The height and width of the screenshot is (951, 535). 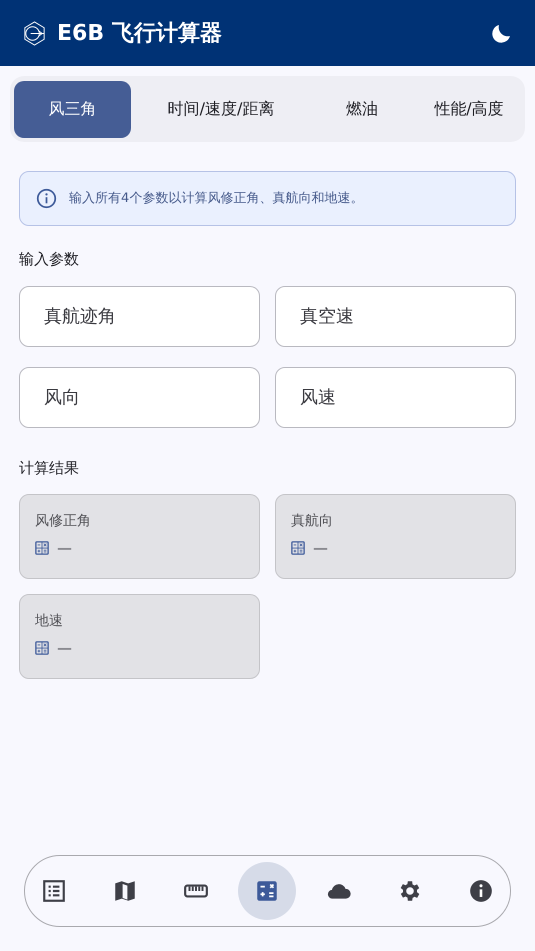 What do you see at coordinates (54, 891) in the screenshot?
I see `list-icon` at bounding box center [54, 891].